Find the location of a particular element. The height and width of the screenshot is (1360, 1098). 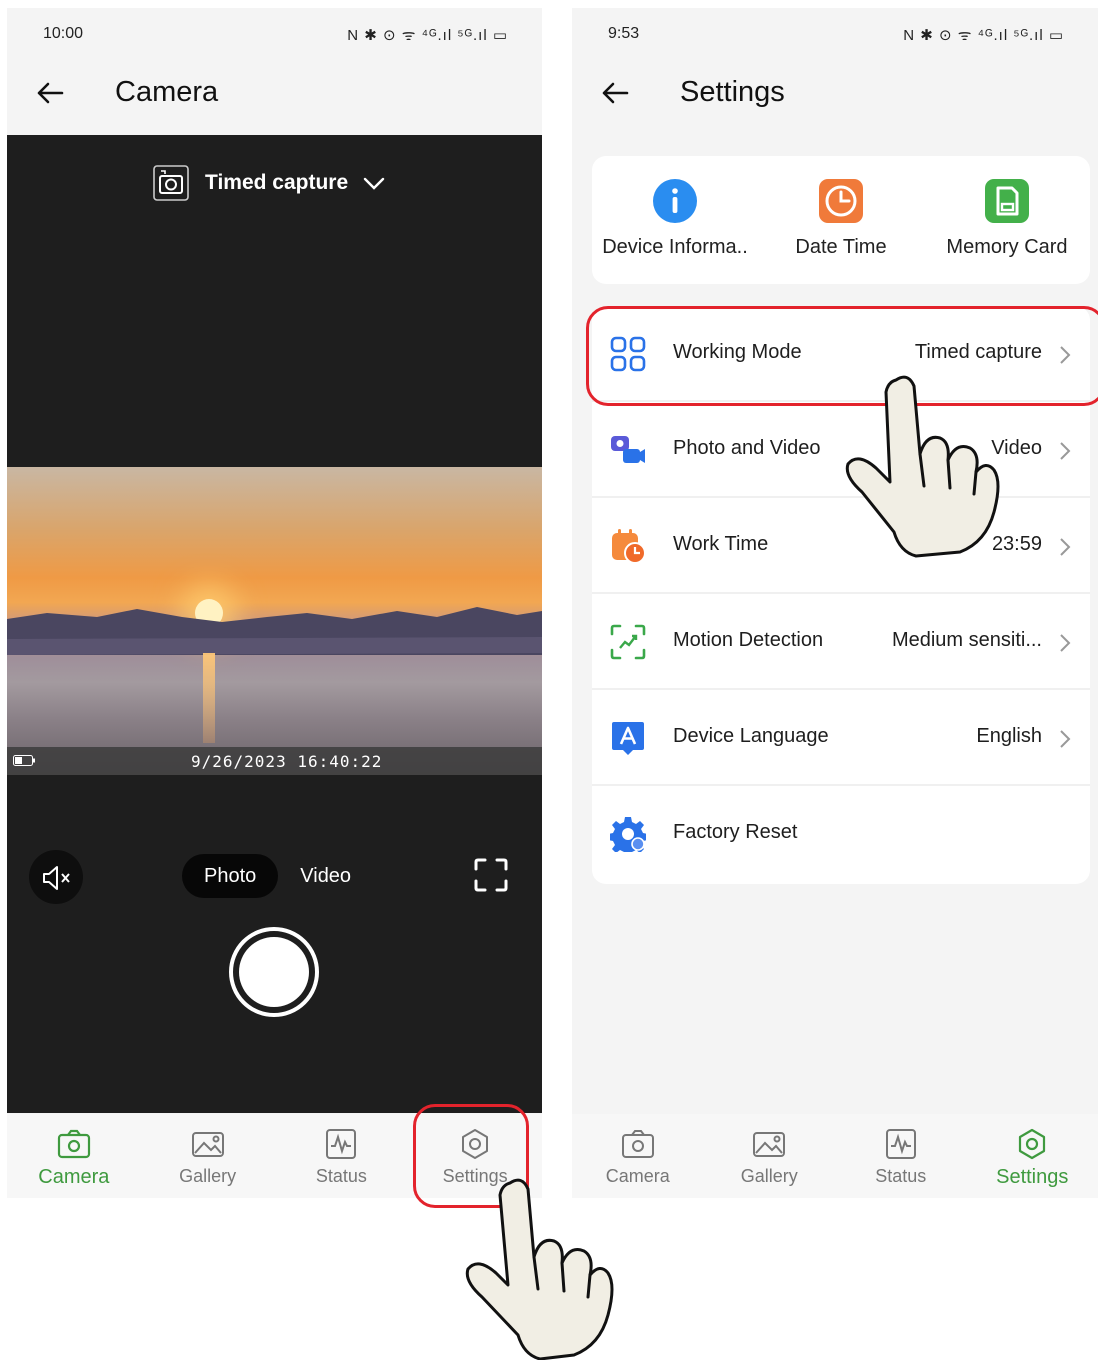

clock-icon is located at coordinates (841, 201).